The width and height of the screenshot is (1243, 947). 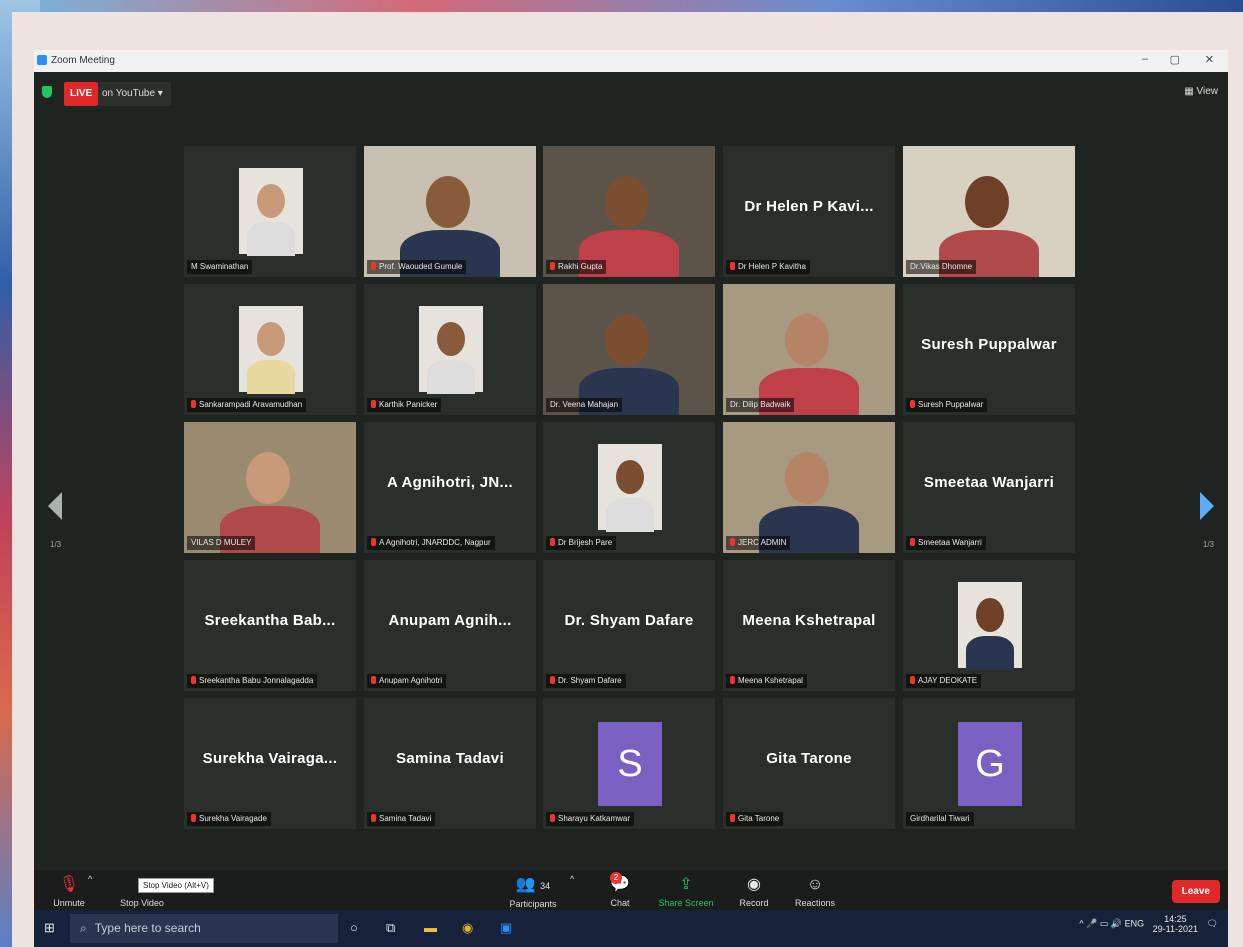 I want to click on chrome-icon: ◉, so click(x=467, y=928).